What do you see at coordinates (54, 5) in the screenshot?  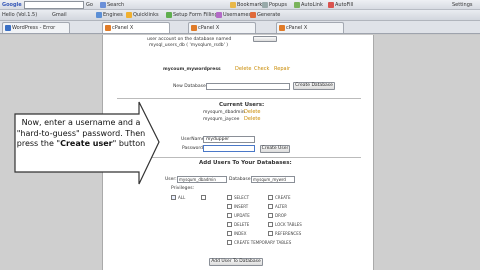 I see `toolbar-search-input` at bounding box center [54, 5].